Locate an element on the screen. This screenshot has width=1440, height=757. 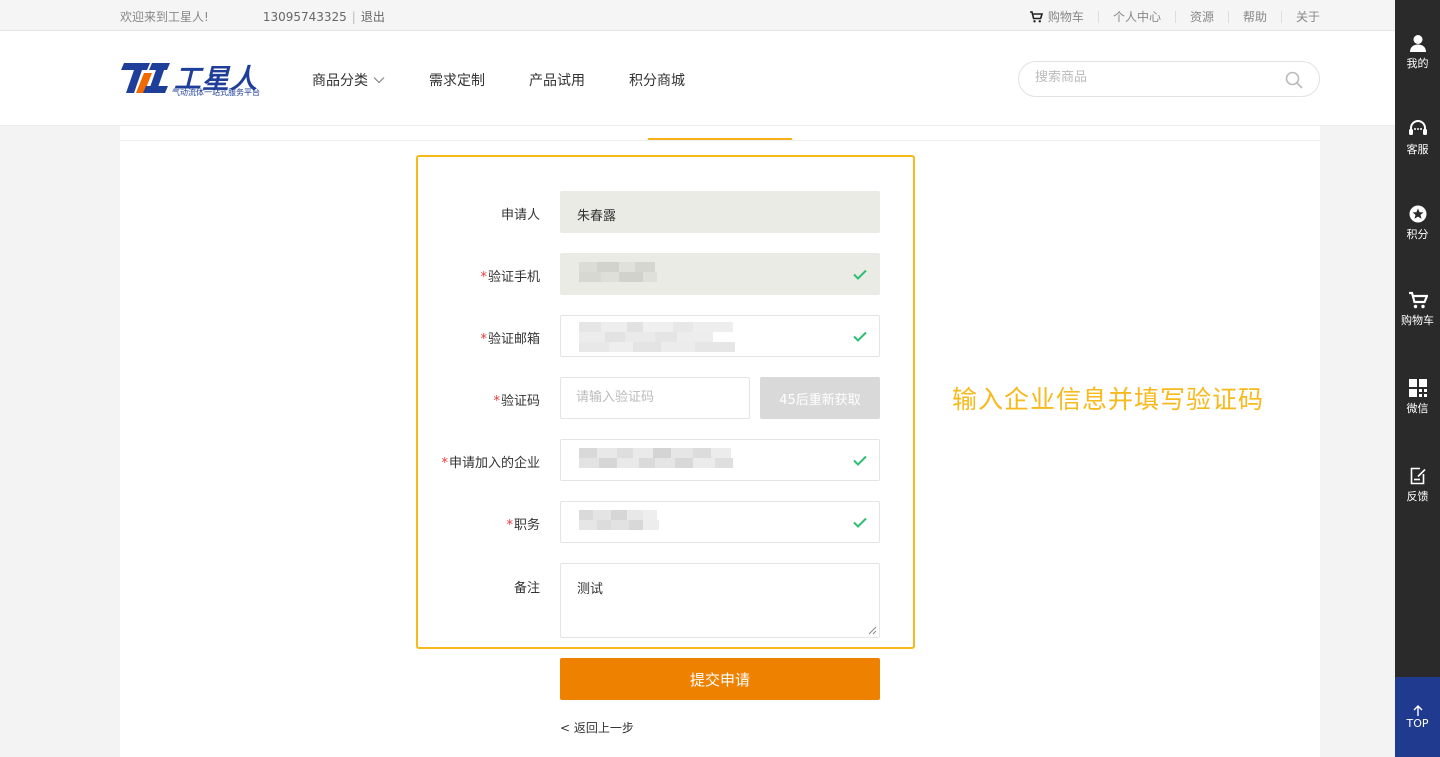
code-label: *验证码 is located at coordinates (516, 401).